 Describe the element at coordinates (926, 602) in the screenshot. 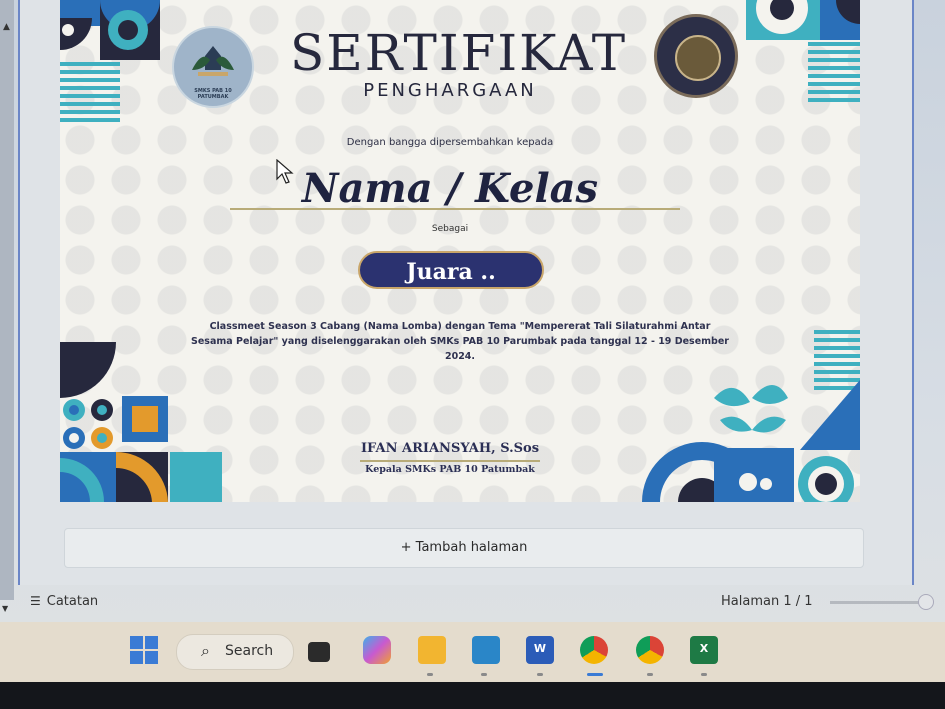

I see `zoom-slider-handle` at that location.